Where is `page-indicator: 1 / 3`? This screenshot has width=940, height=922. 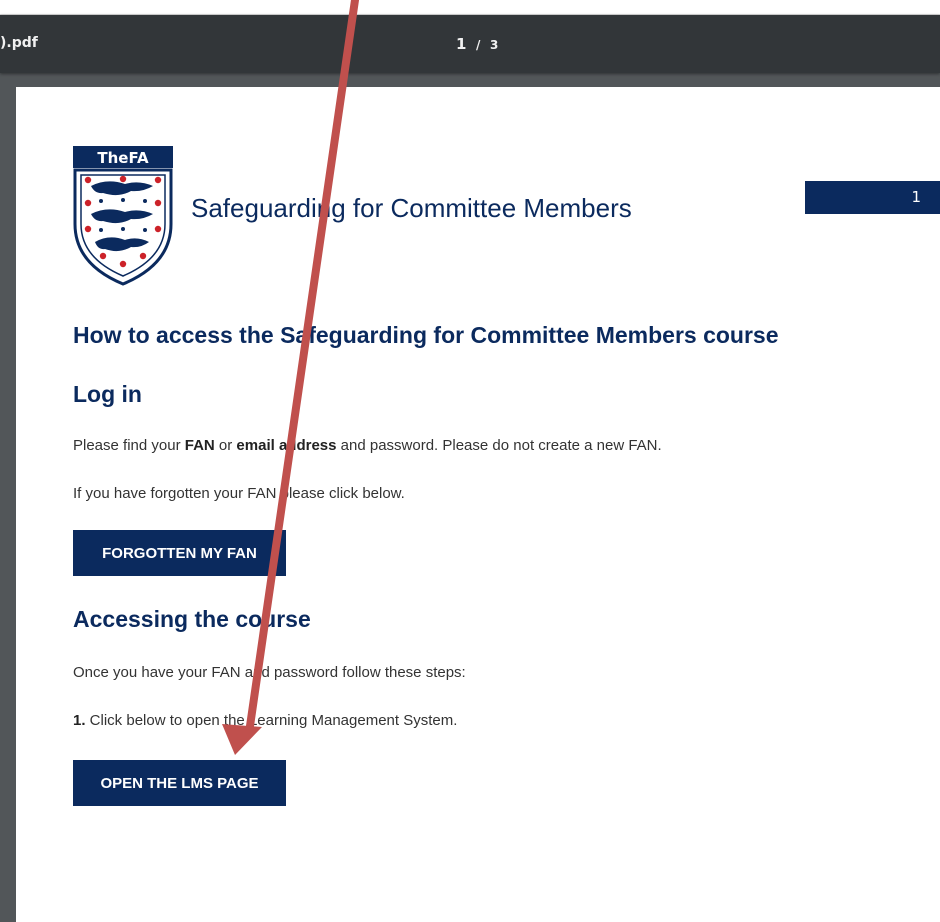
page-indicator: 1 / 3 is located at coordinates (477, 43).